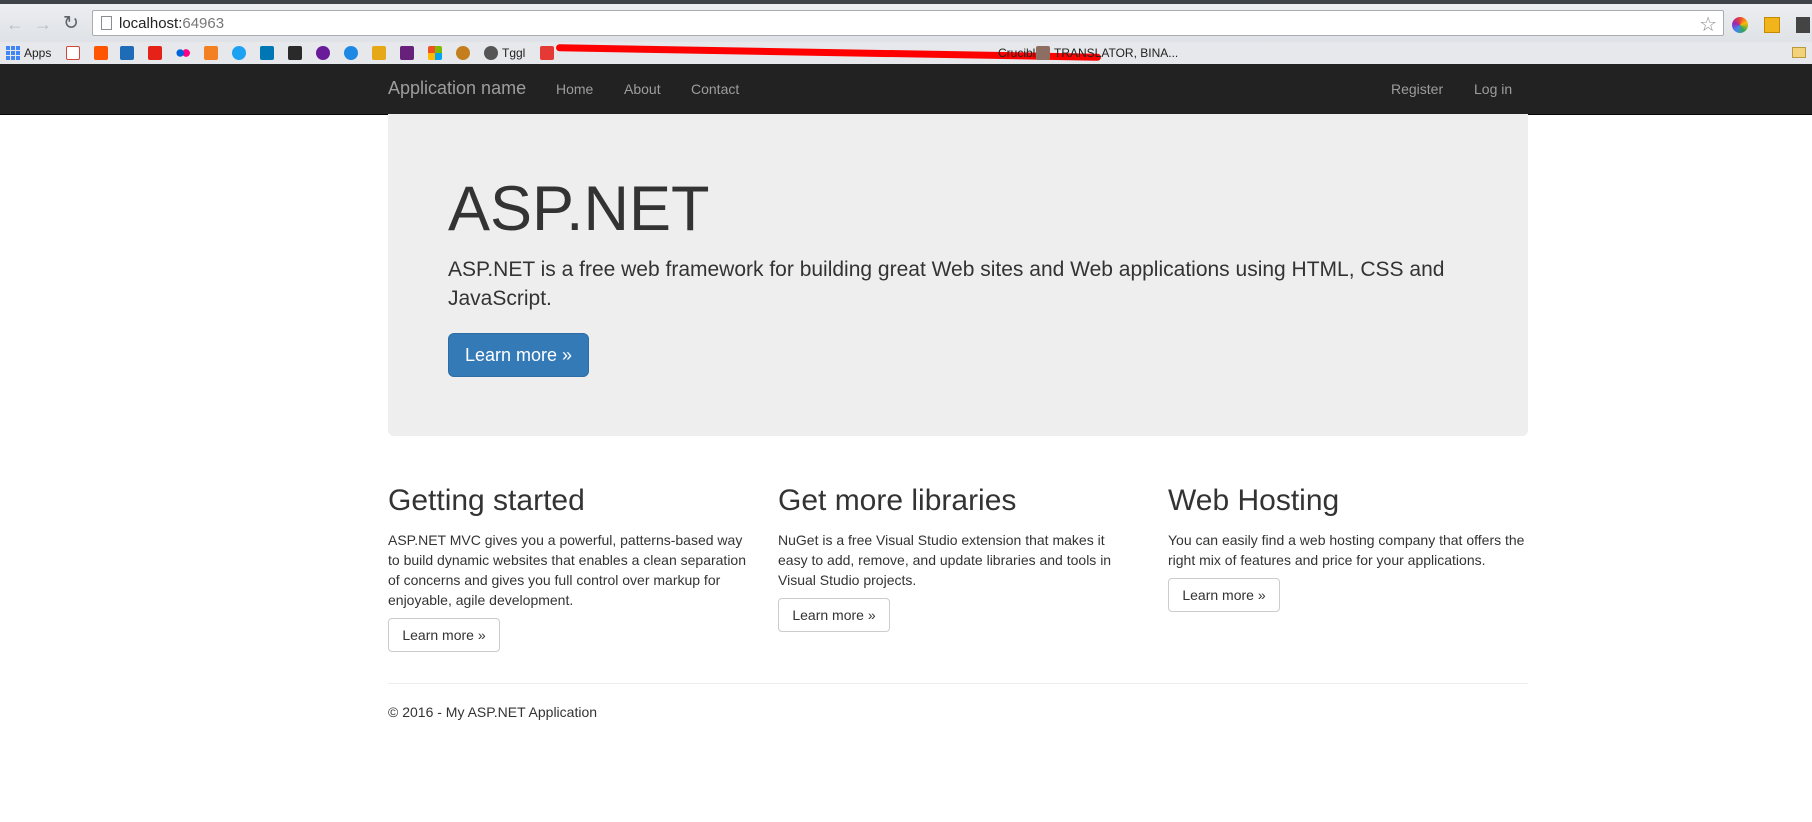 This screenshot has height=822, width=1812. Describe the element at coordinates (1493, 89) in the screenshot. I see `nav-login: Log in` at that location.